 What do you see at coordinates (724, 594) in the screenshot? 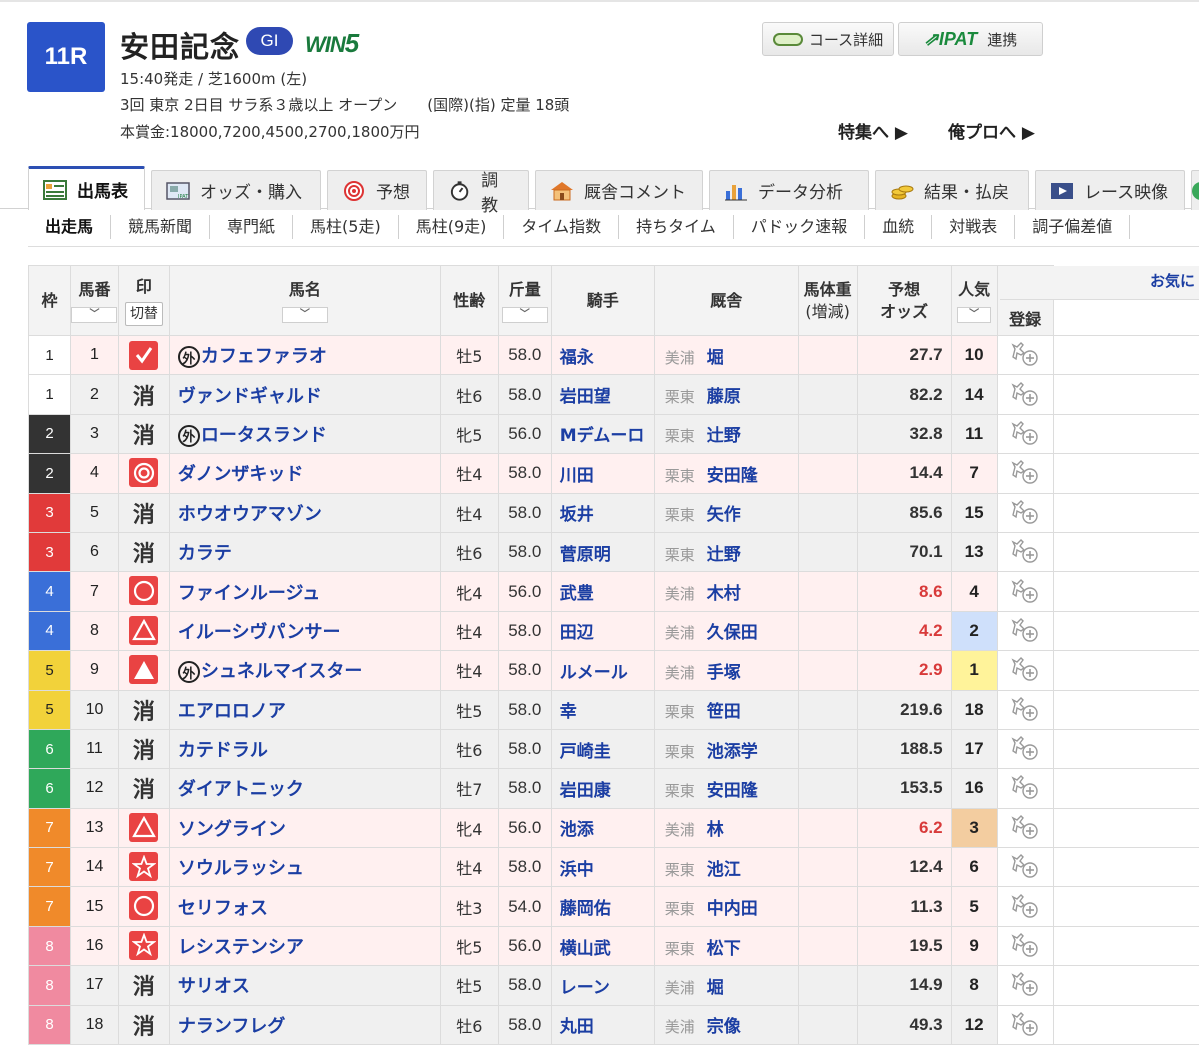
I see `trainer-link: 木村` at bounding box center [724, 594].